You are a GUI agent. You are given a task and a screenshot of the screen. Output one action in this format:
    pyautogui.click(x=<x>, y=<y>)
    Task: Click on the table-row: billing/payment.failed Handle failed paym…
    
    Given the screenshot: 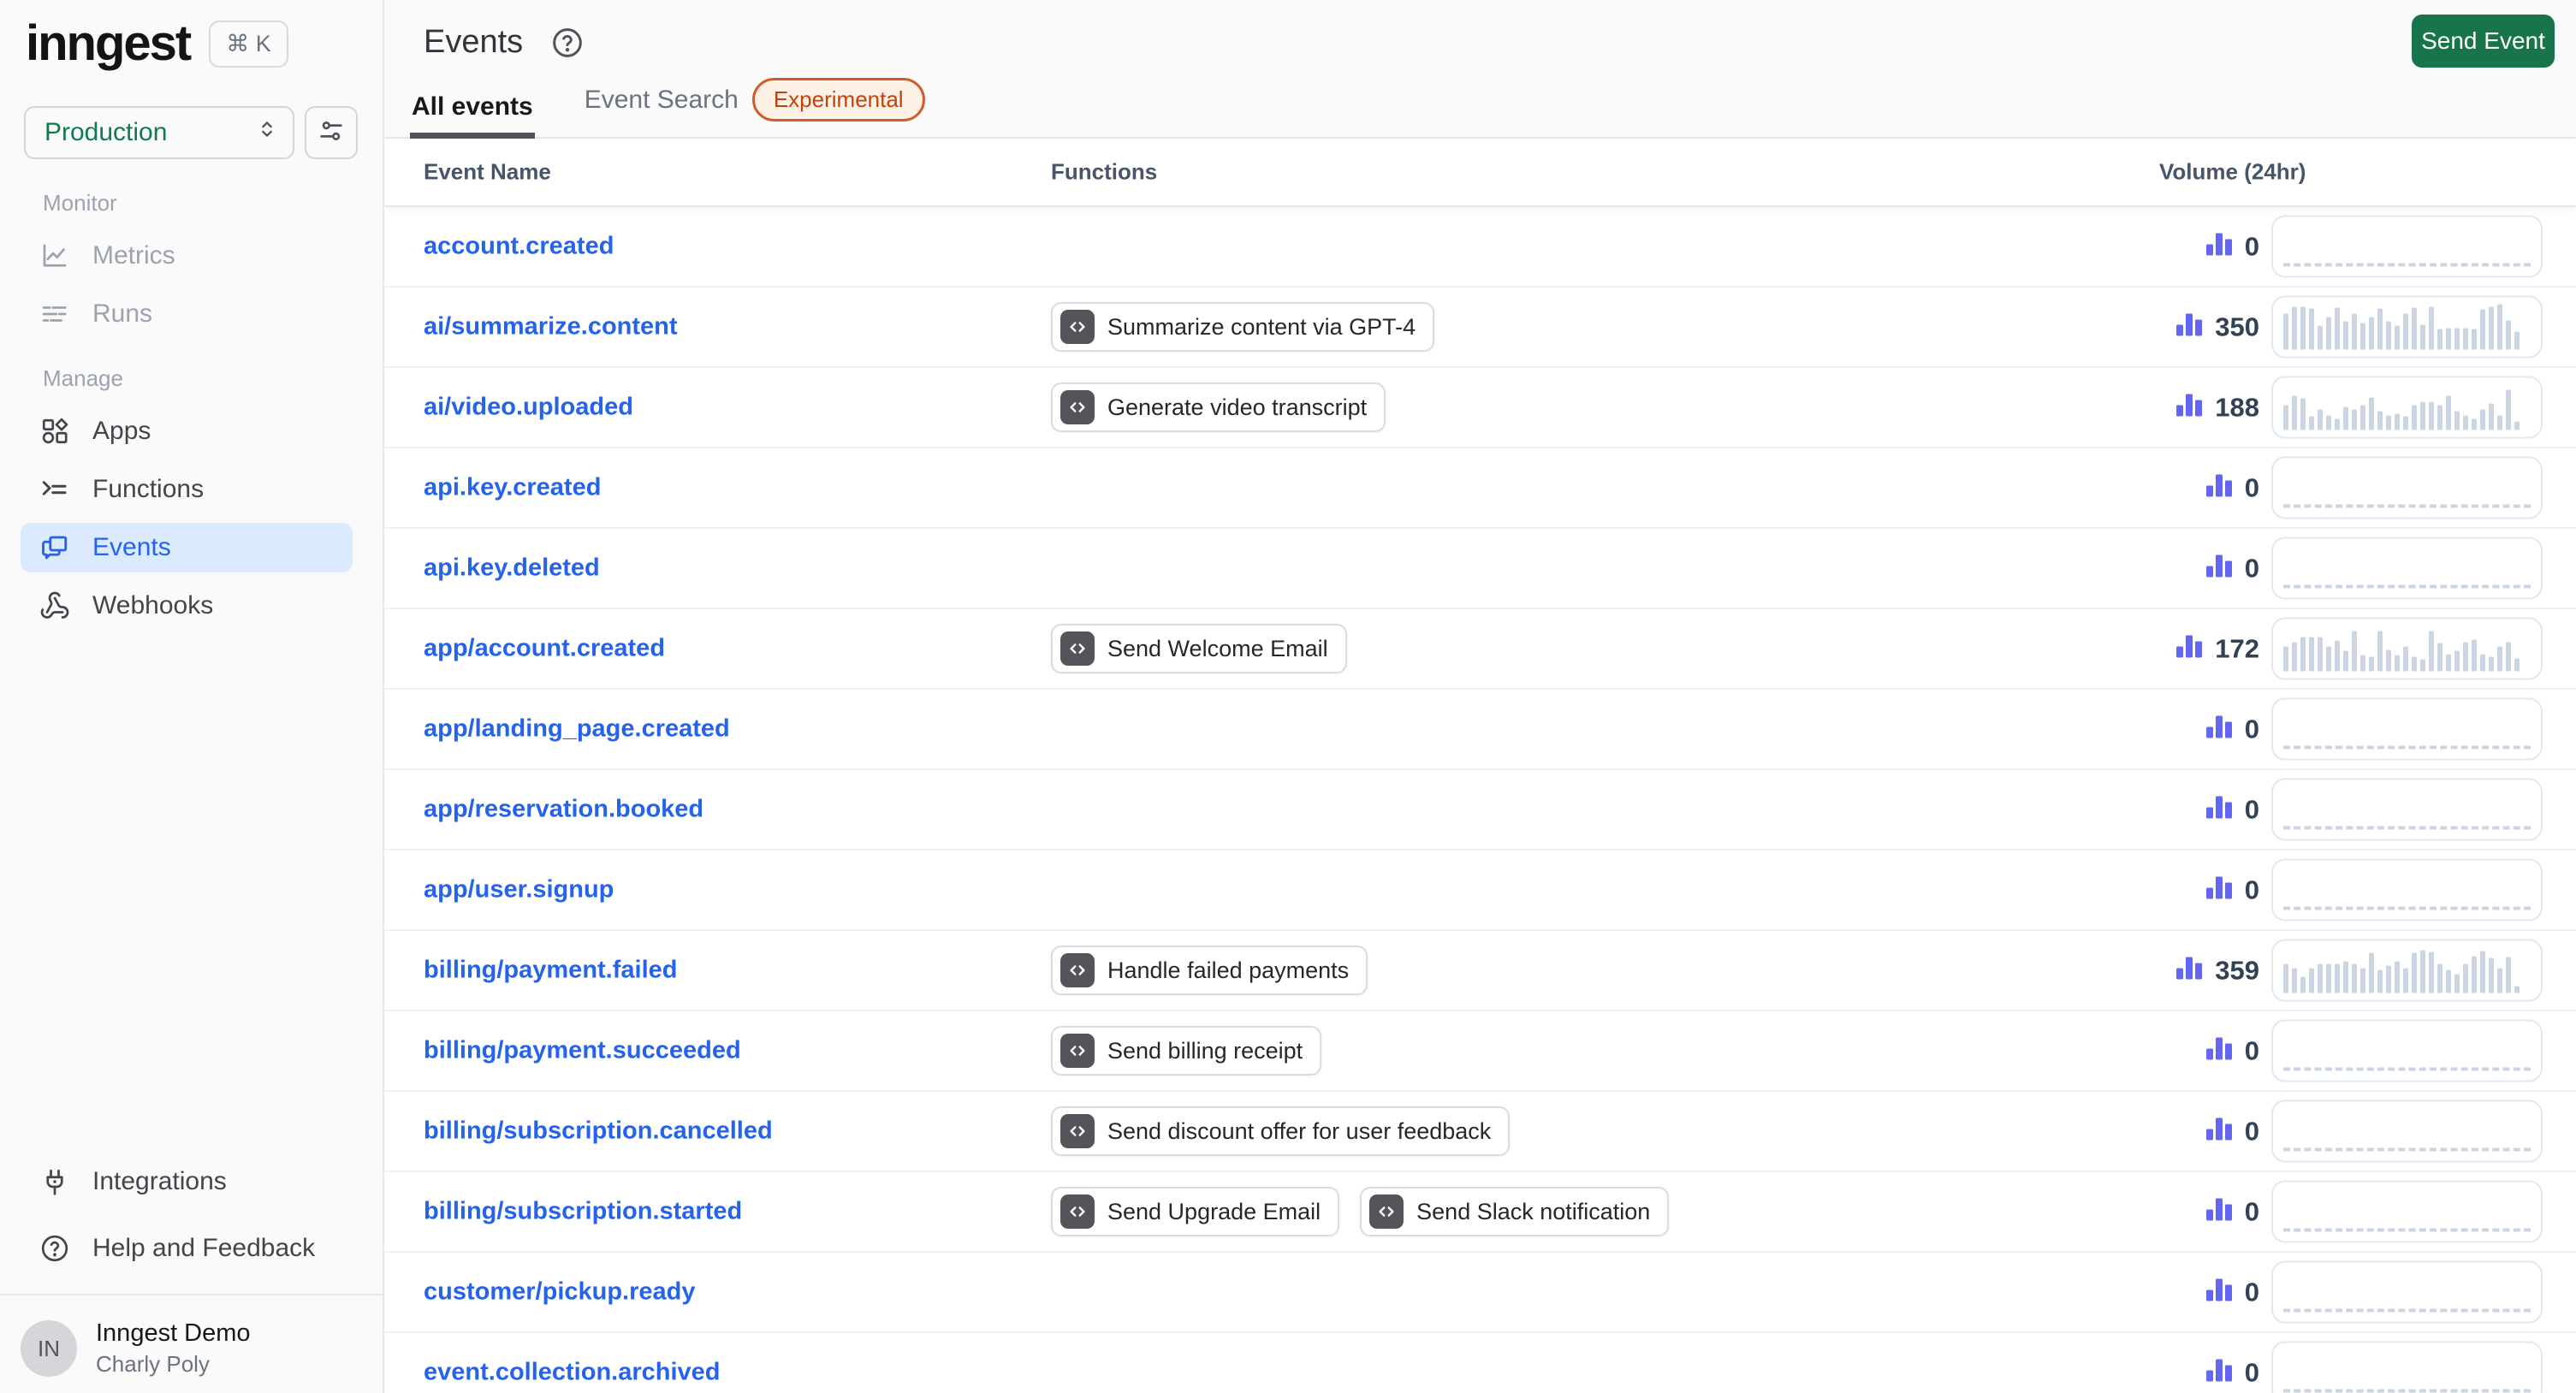 What is the action you would take?
    pyautogui.click(x=1480, y=971)
    